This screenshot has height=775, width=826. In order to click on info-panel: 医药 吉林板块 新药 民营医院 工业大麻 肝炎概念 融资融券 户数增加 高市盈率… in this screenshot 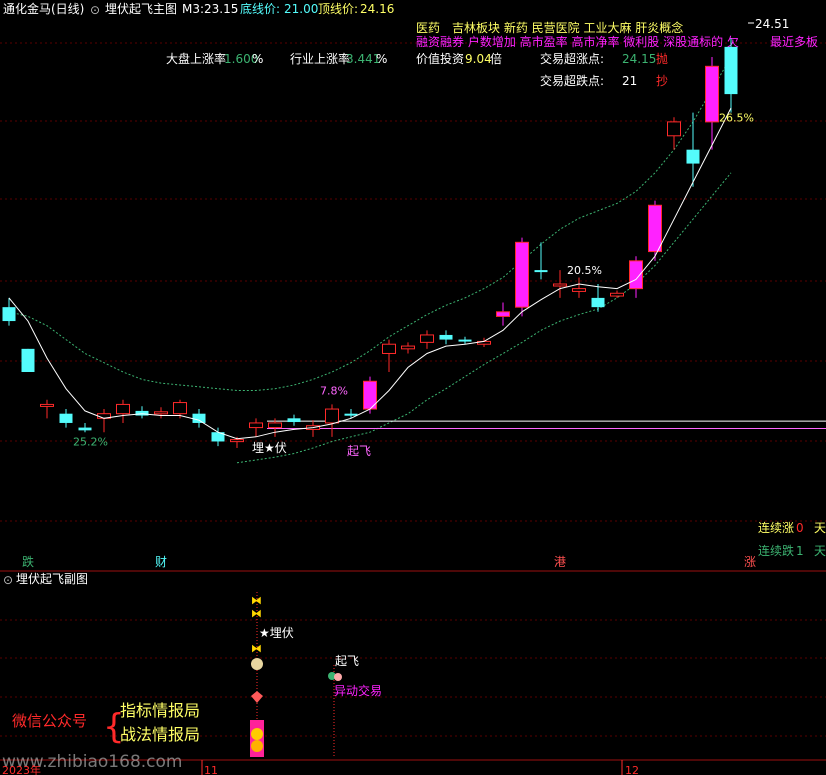, I will do `click(492, 54)`.